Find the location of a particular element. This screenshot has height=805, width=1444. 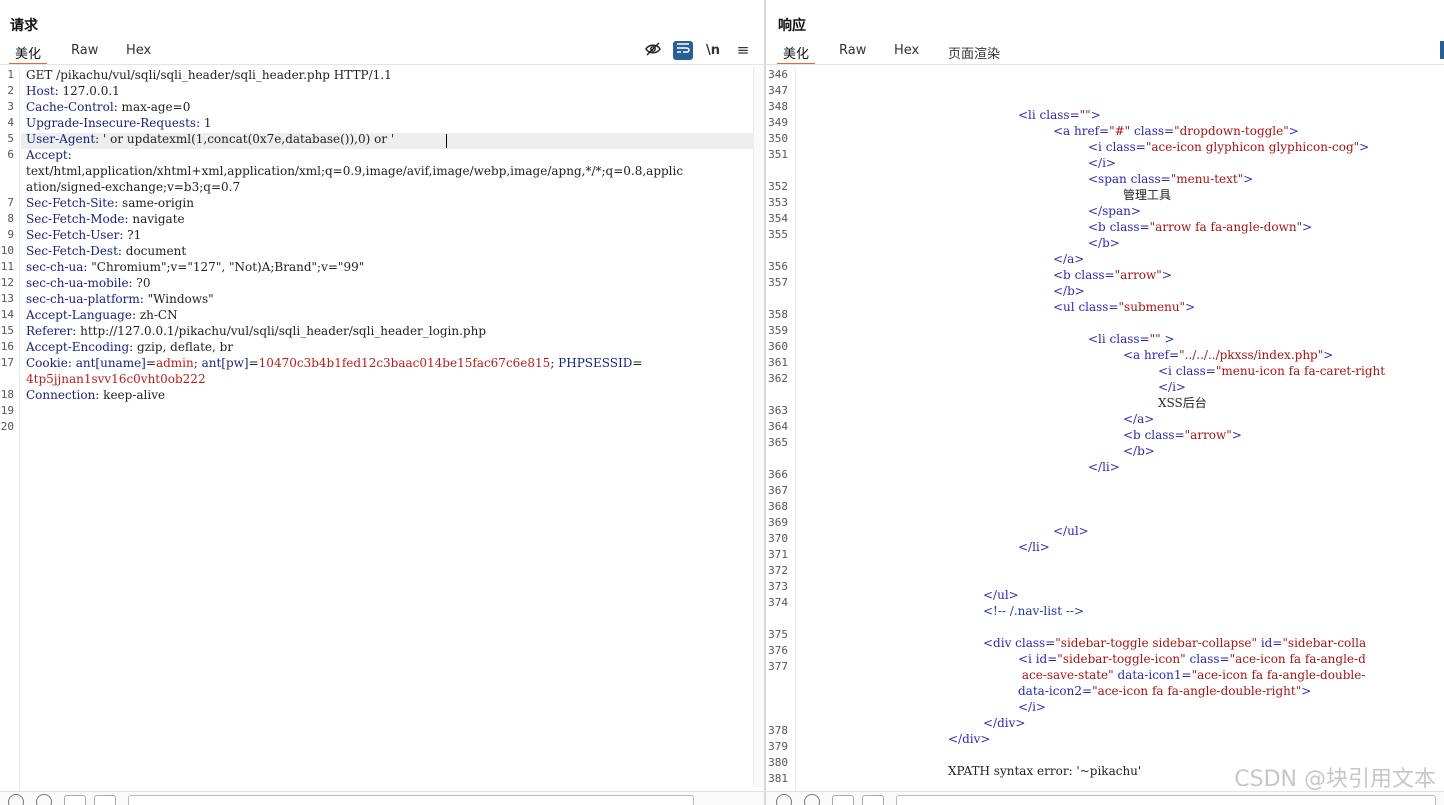

request-line: Sec-Fetch-Dest: document is located at coordinates (106, 251).